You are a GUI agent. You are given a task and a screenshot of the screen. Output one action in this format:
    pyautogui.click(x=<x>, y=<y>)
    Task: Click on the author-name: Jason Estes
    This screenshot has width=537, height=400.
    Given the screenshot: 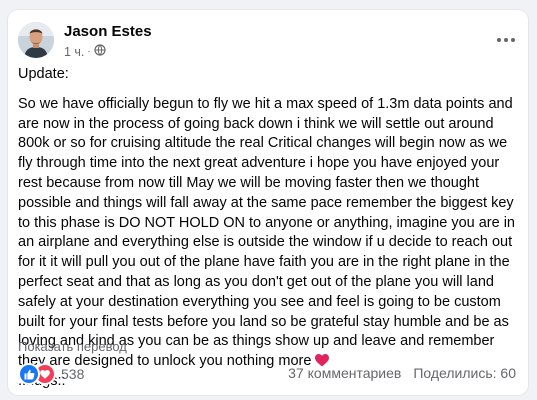 What is the action you would take?
    pyautogui.click(x=108, y=31)
    